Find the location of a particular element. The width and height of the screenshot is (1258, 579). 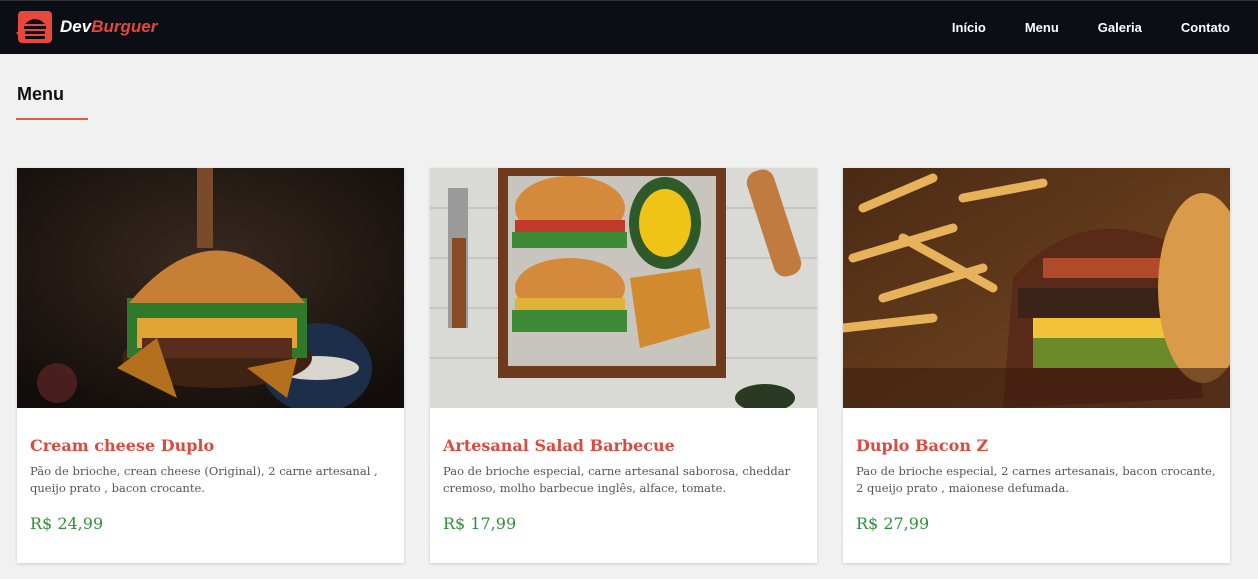

card-price: R$ 27,99 is located at coordinates (893, 523).